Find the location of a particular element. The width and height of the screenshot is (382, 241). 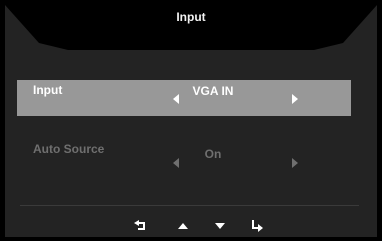

input-row: Input VGA IN is located at coordinates (184, 98).